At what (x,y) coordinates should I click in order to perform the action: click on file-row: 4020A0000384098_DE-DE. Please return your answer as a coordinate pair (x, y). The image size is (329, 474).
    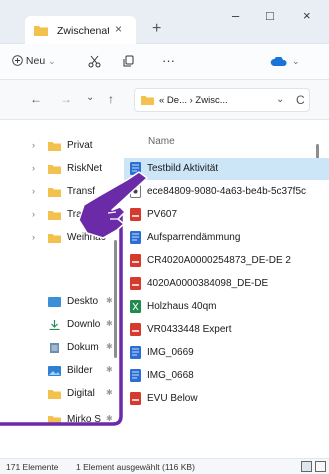
    Looking at the image, I should click on (226, 284).